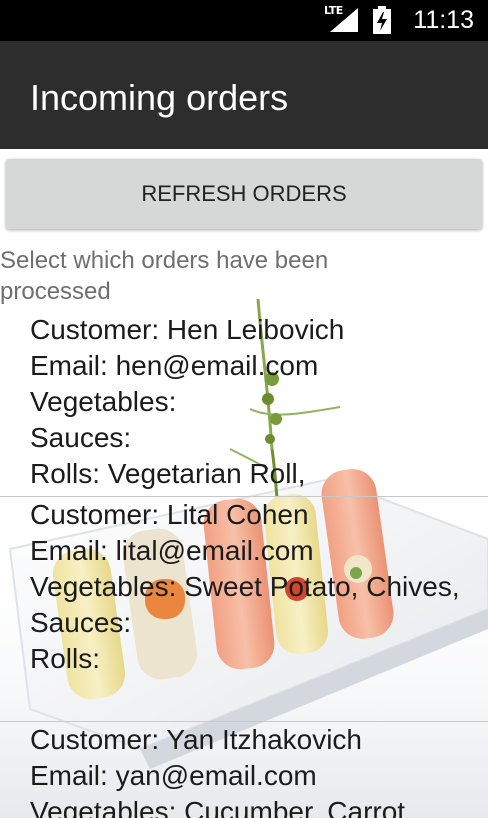  What do you see at coordinates (164, 276) in the screenshot?
I see `instruction-text: Select which orders have been processed` at bounding box center [164, 276].